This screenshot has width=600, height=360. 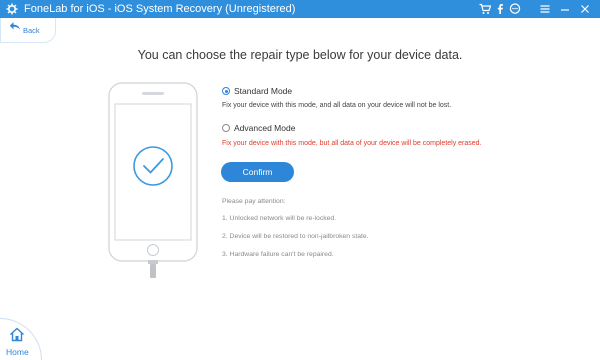 What do you see at coordinates (17, 334) in the screenshot?
I see `home-icon` at bounding box center [17, 334].